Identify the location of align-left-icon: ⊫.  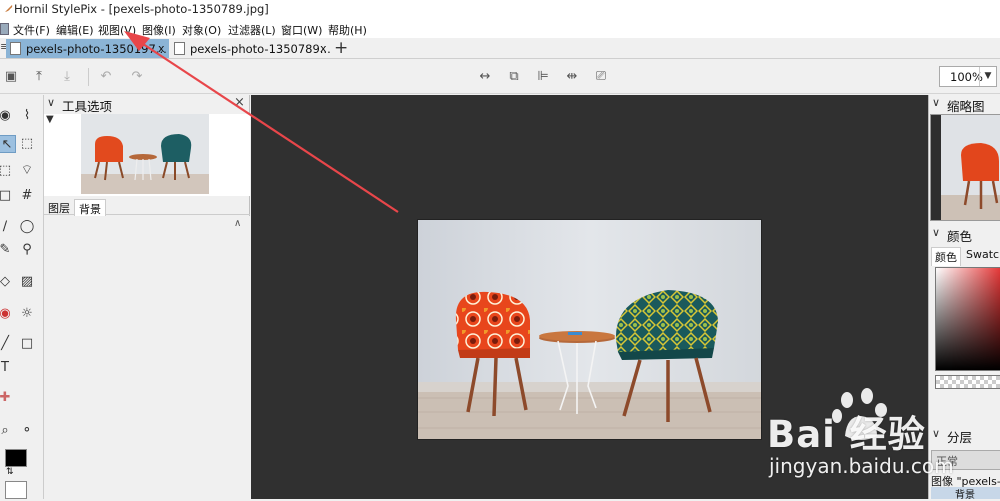
(543, 77).